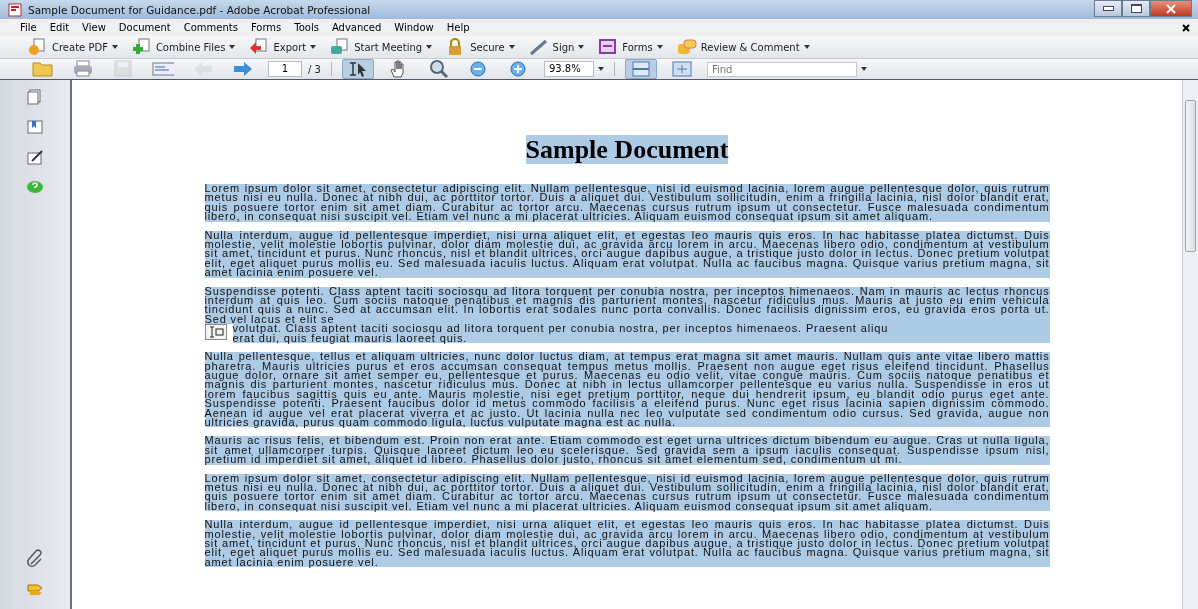  Describe the element at coordinates (641, 338) in the screenshot. I see `paragraph-text: erat dui, quis feugiat mauris laoreet quis.` at that location.